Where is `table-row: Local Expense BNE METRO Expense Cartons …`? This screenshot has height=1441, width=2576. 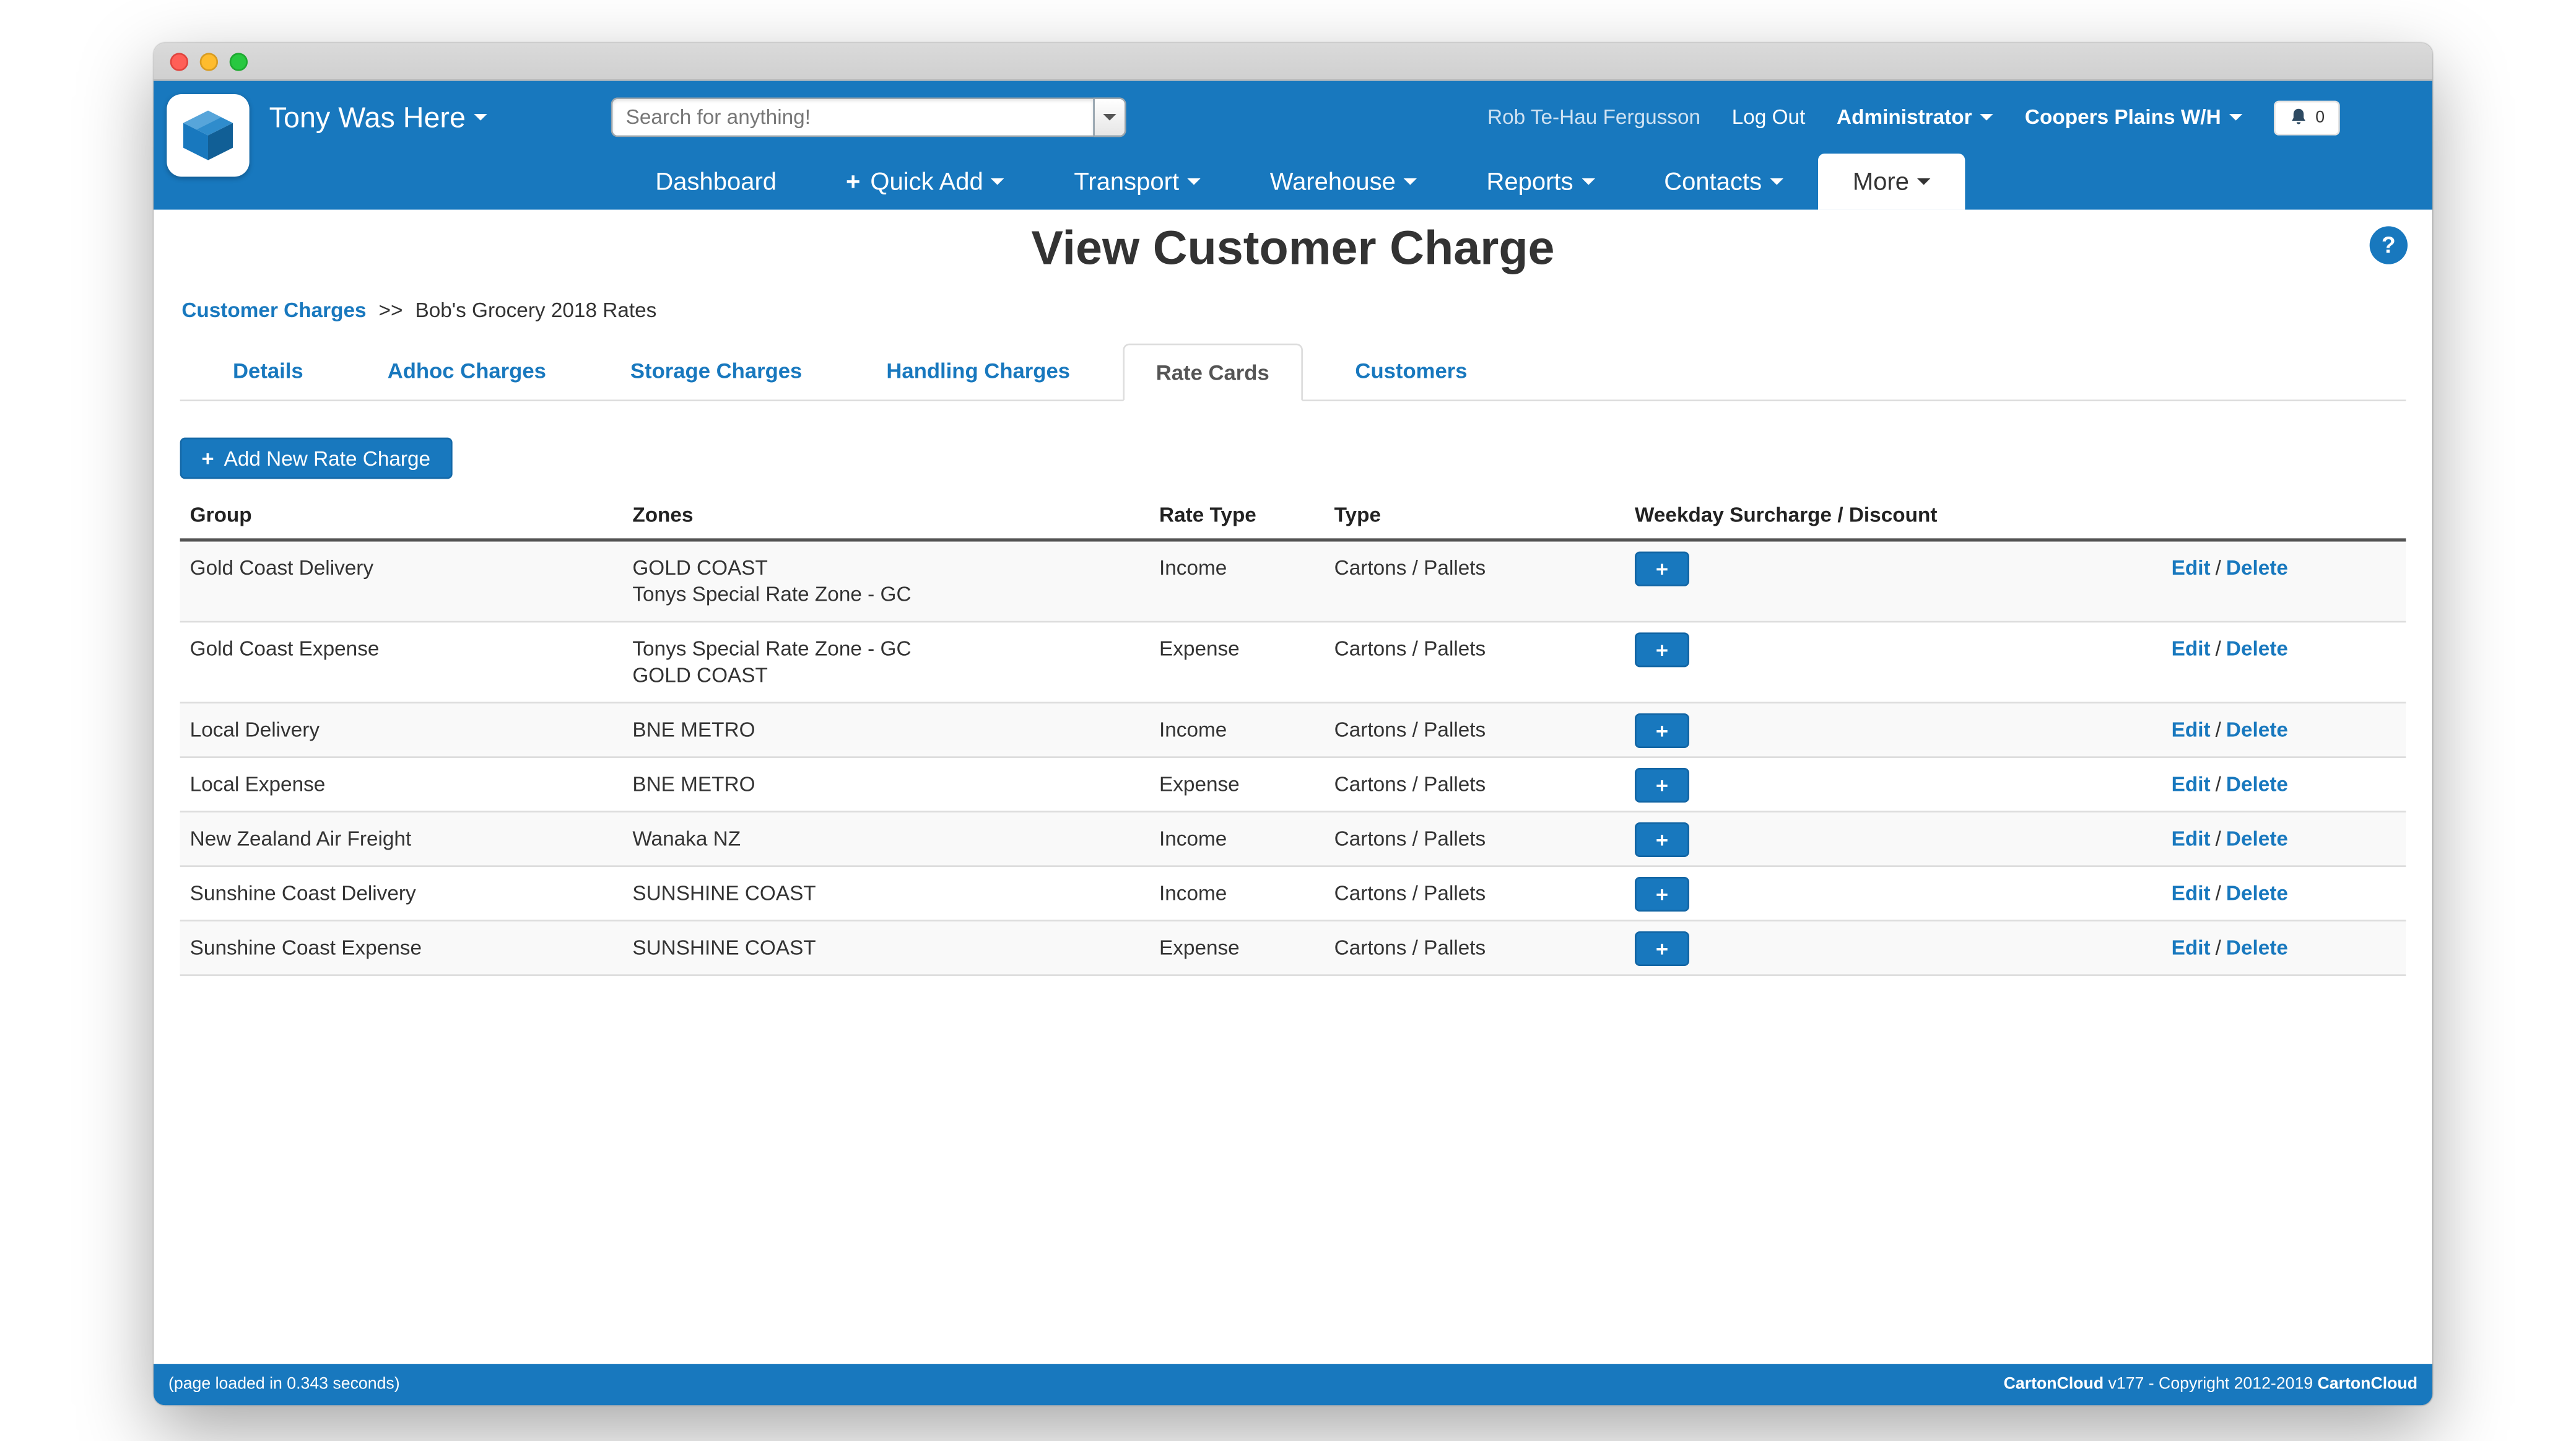
table-row: Local Expense BNE METRO Expense Cartons … is located at coordinates (1293, 785).